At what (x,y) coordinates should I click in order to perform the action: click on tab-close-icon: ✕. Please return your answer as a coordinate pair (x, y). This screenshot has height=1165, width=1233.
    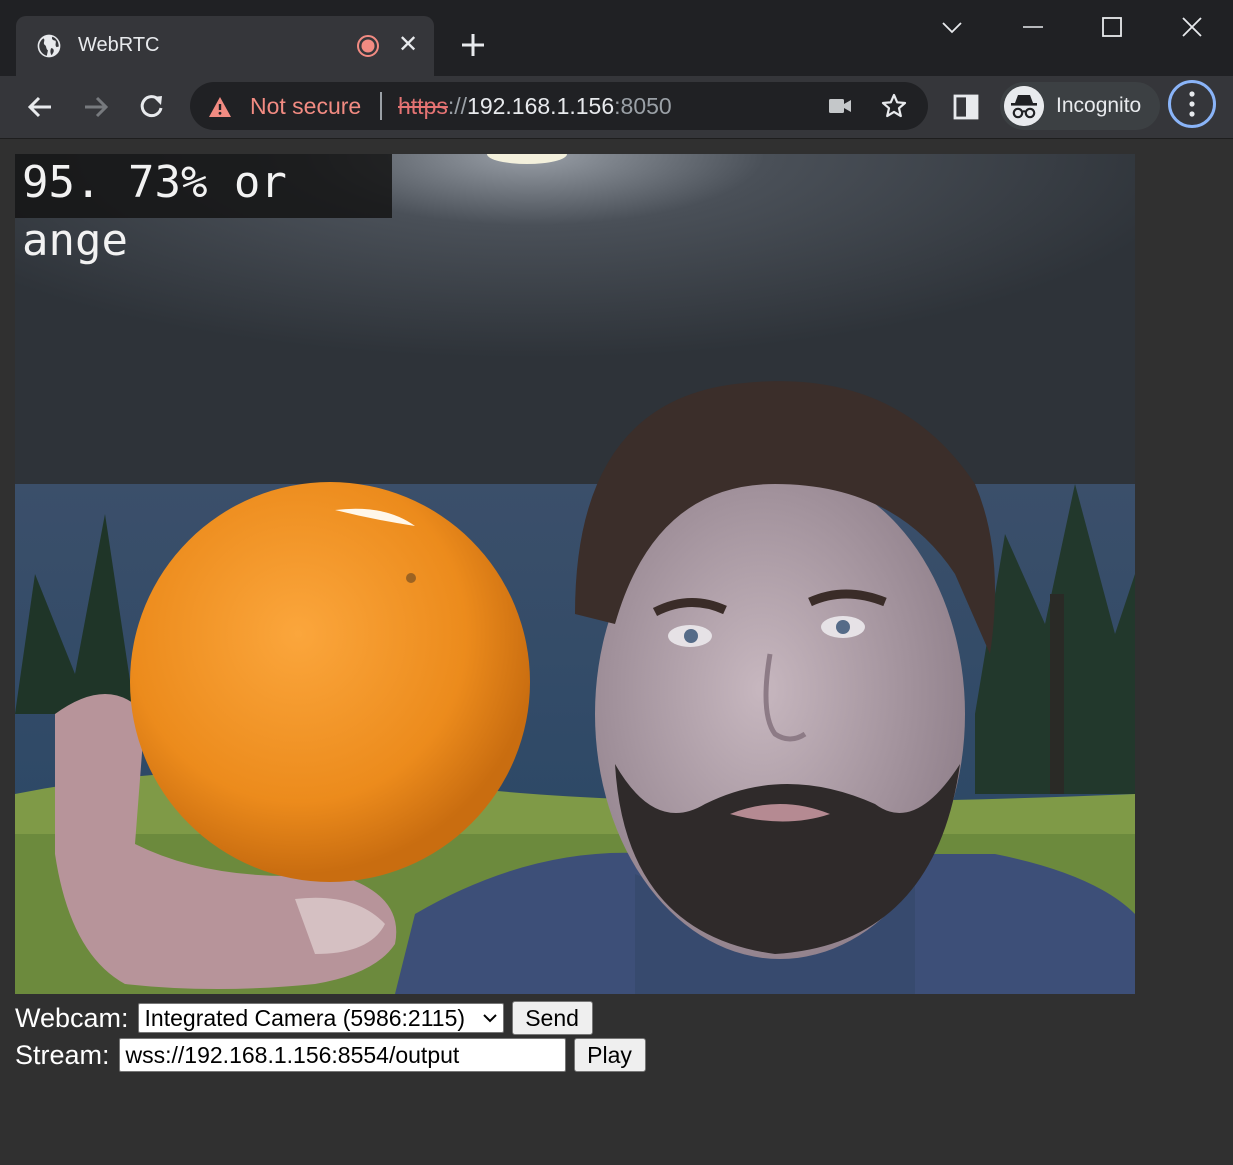
    Looking at the image, I should click on (408, 45).